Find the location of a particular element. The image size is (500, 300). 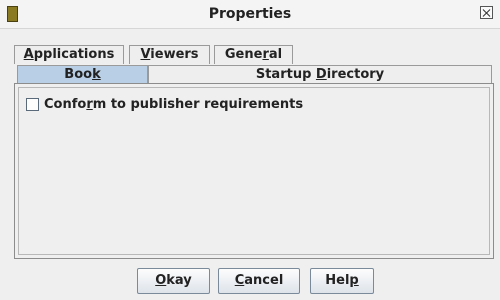

okay-button: Okay is located at coordinates (173, 281).